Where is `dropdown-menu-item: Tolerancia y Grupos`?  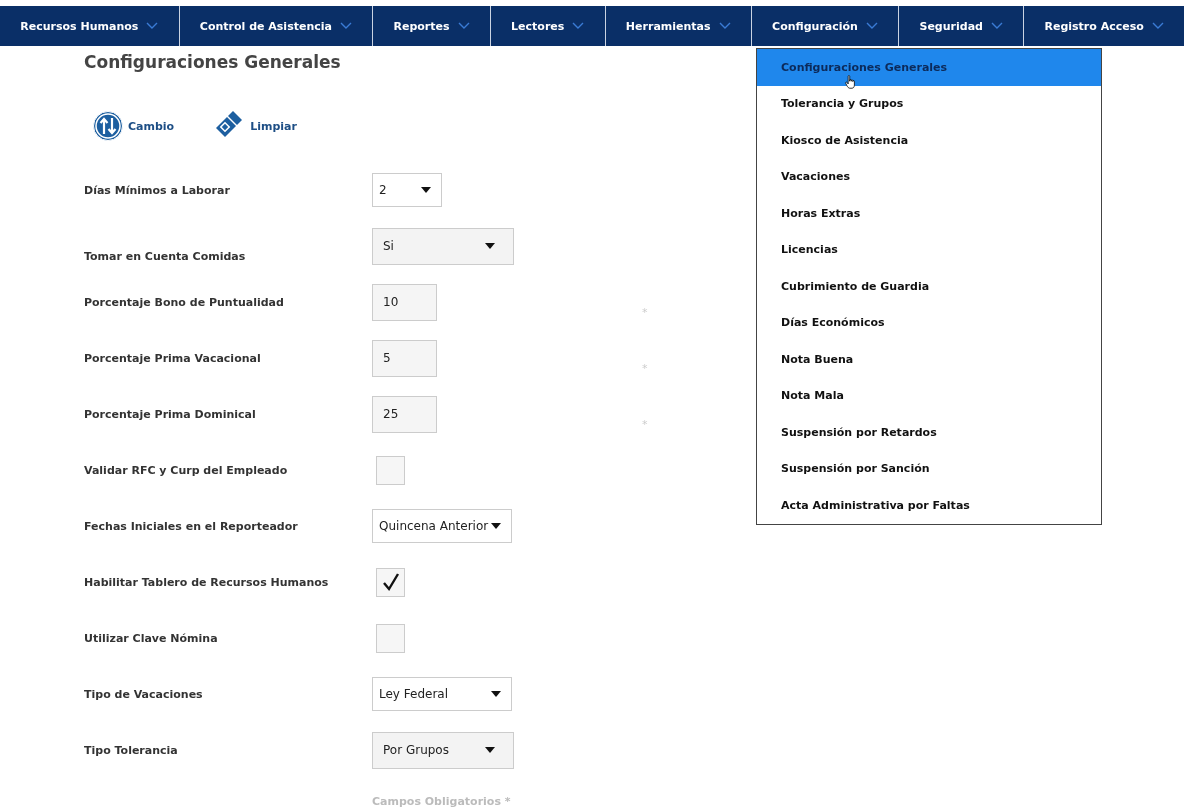
dropdown-menu-item: Tolerancia y Grupos is located at coordinates (929, 103).